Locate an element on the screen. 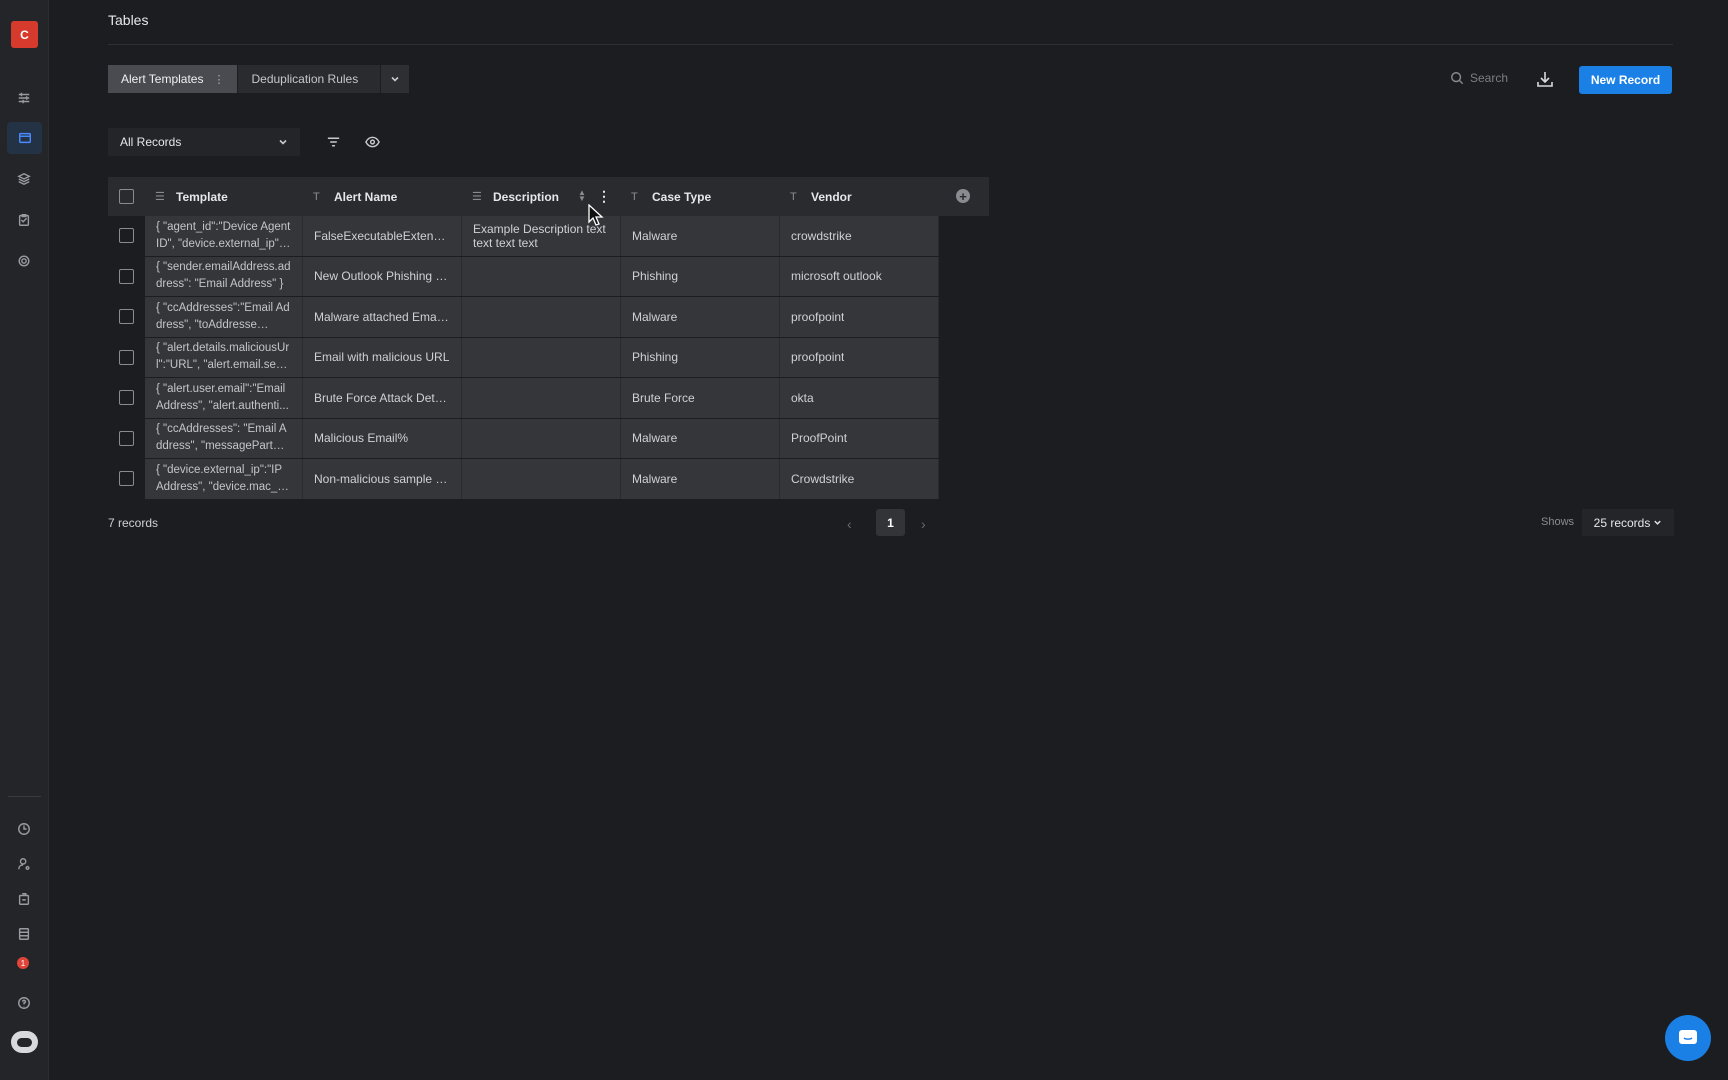  per-page-value: 25 records is located at coordinates (1622, 522).